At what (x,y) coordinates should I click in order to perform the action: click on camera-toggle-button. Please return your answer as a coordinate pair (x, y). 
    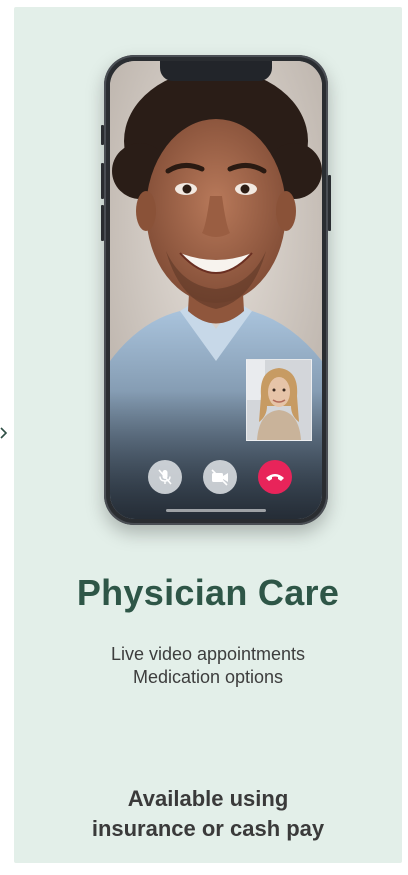
    Looking at the image, I should click on (220, 477).